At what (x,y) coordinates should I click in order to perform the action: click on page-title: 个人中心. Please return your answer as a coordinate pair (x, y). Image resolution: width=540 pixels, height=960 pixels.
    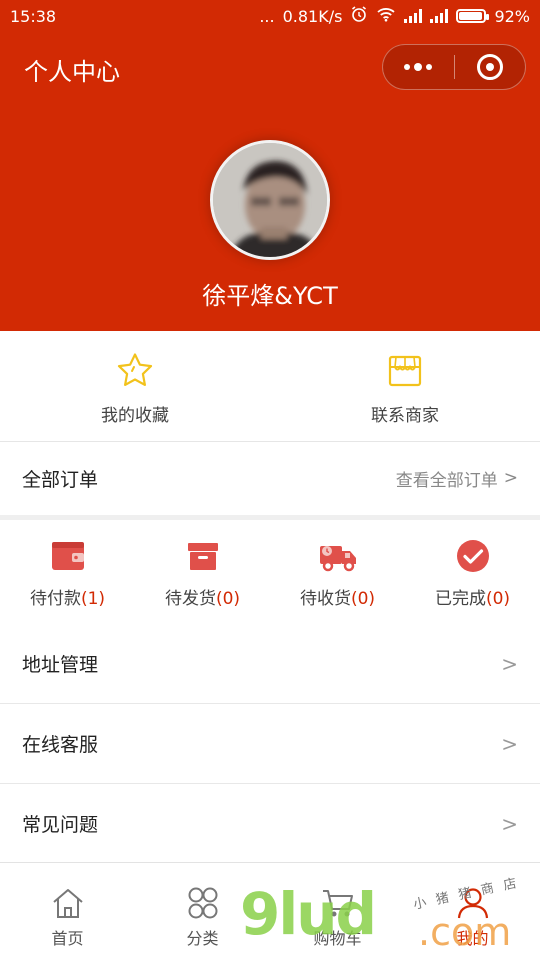
    Looking at the image, I should click on (72, 72).